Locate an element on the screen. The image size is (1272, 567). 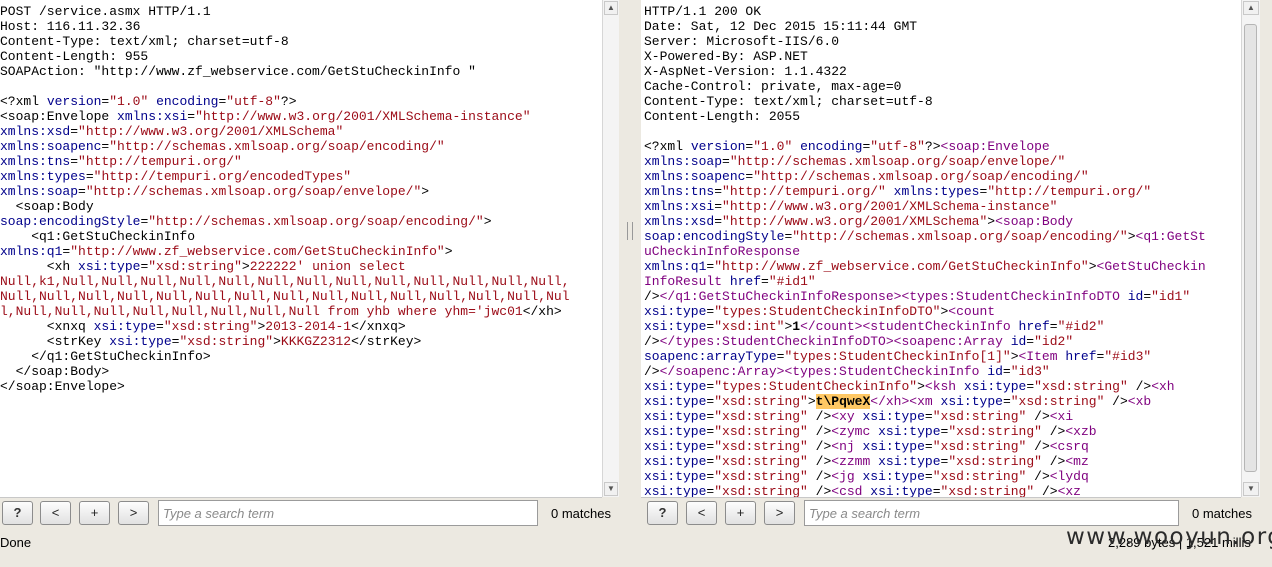
response-scrollbar: ▲ ▼ is located at coordinates (1250, 248).